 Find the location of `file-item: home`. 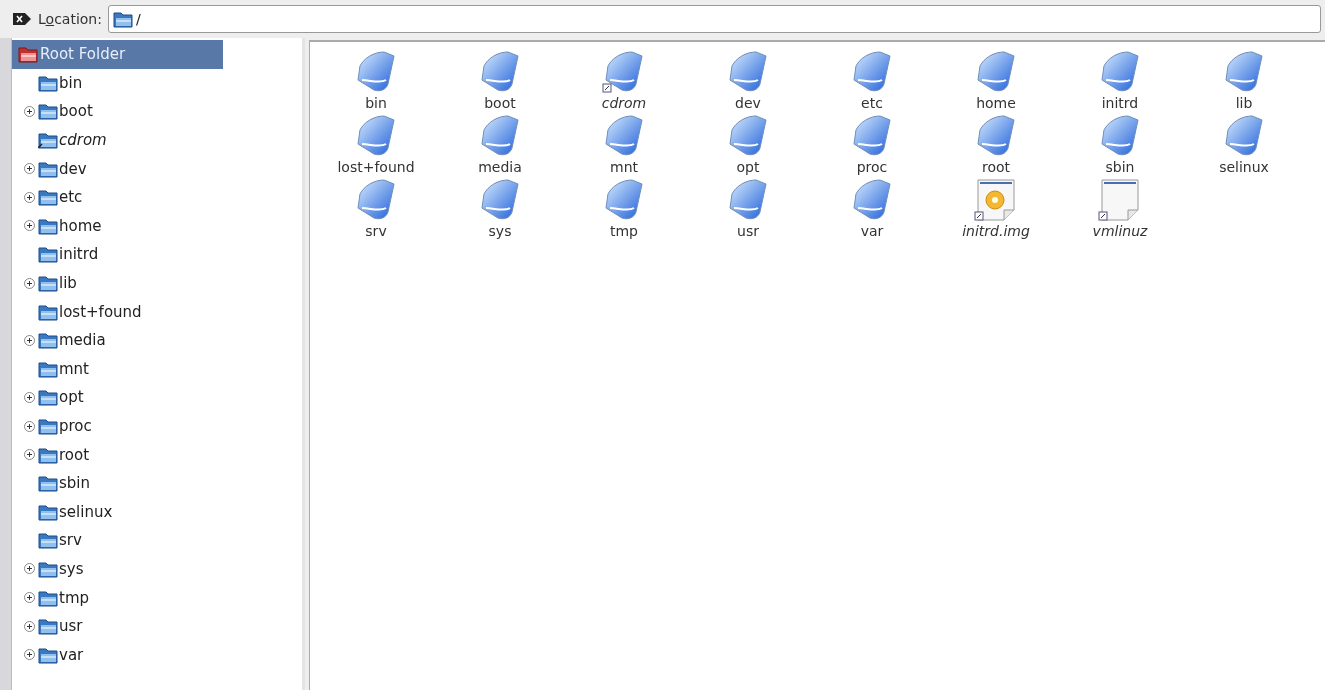

file-item: home is located at coordinates (996, 82).